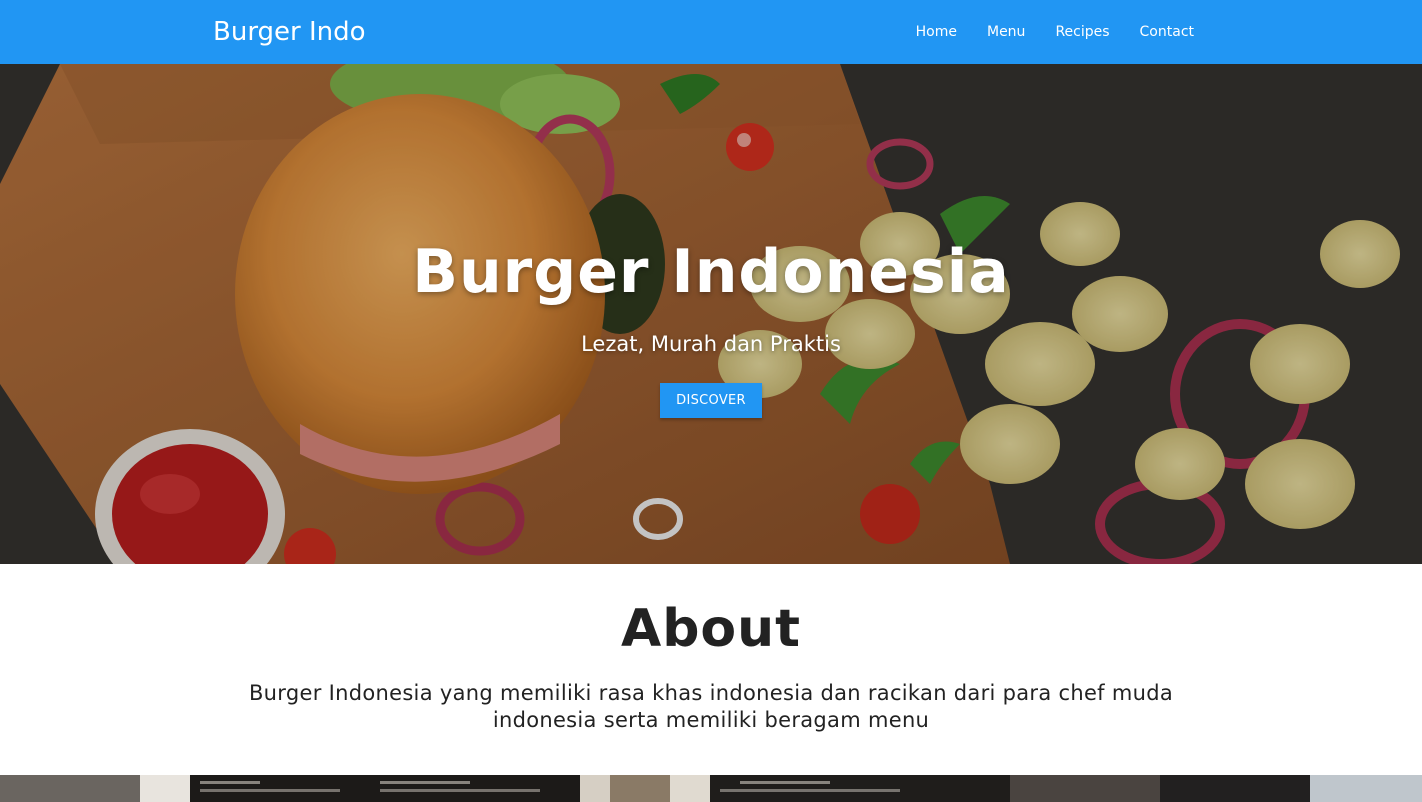 The height and width of the screenshot is (802, 1422). Describe the element at coordinates (1006, 32) in the screenshot. I see `nav-link-menu: Menu` at that location.